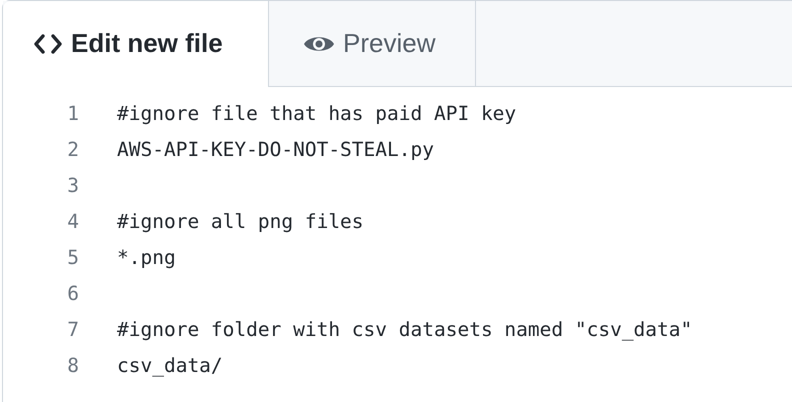 The height and width of the screenshot is (402, 792). What do you see at coordinates (275, 150) in the screenshot?
I see `code-line: AWS-API-KEY-DO-NOT-STEAL.py` at bounding box center [275, 150].